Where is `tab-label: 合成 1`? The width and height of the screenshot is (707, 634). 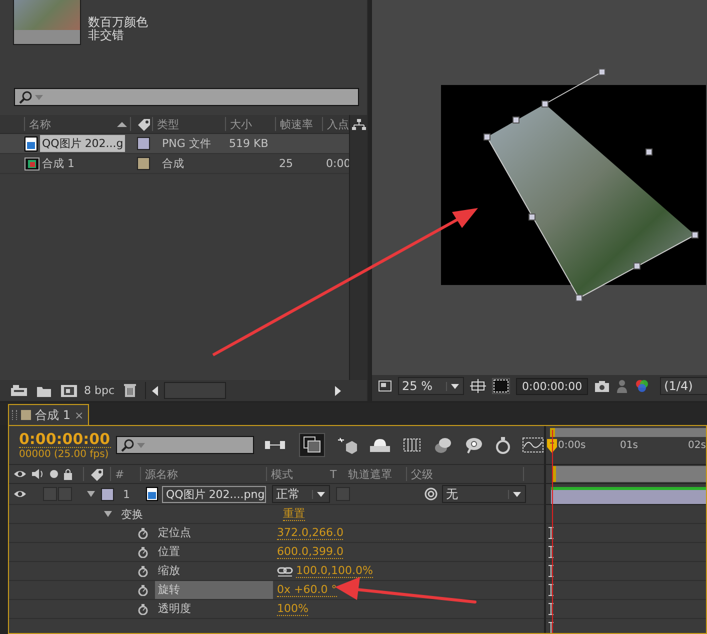
tab-label: 合成 1 is located at coordinates (52, 415).